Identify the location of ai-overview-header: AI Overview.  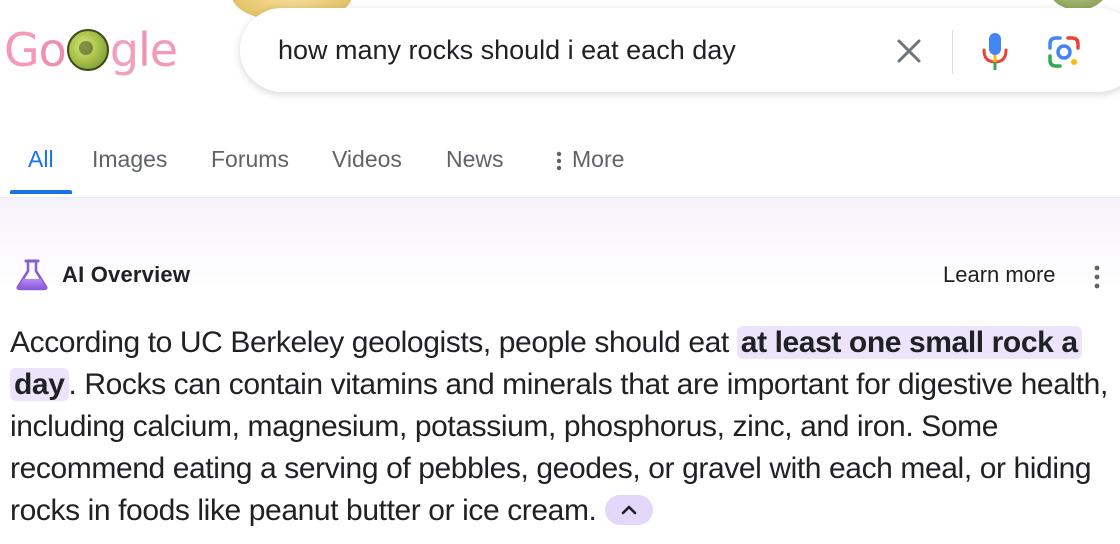
(102, 275).